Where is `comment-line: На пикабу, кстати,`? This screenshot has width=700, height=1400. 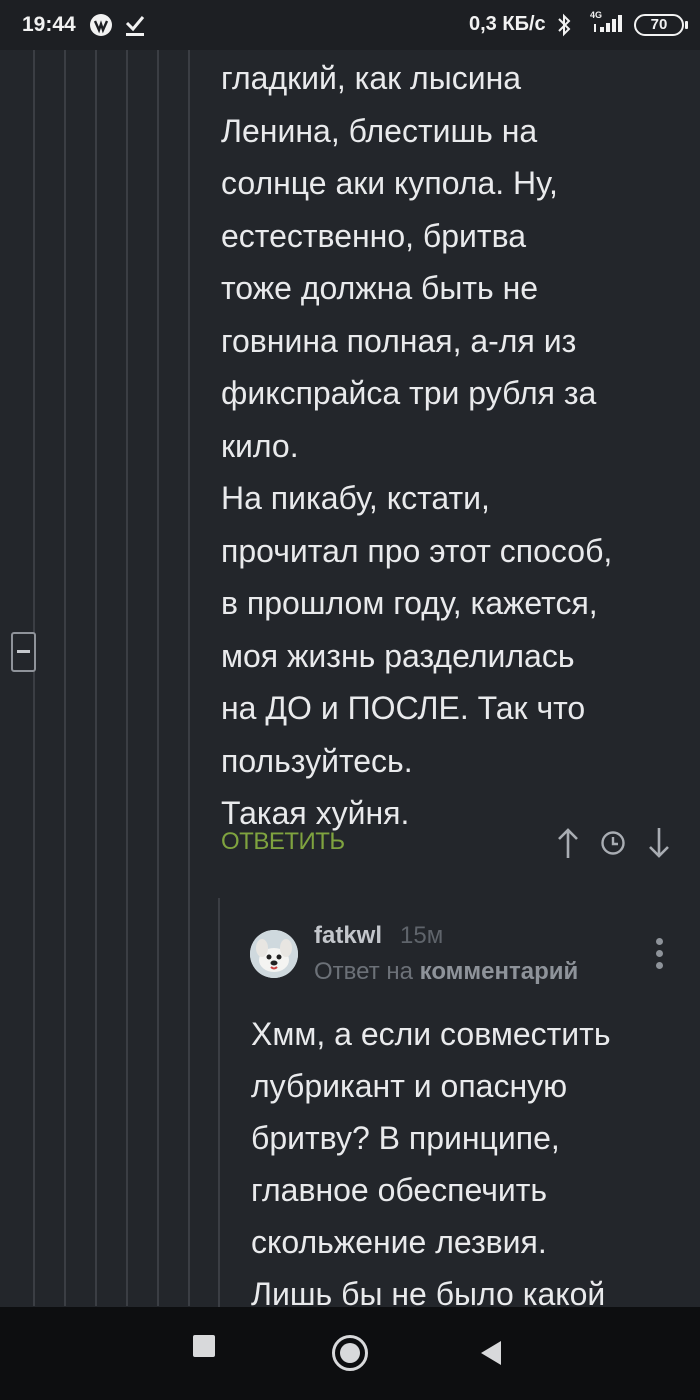 comment-line: На пикабу, кстати, is located at coordinates (355, 498).